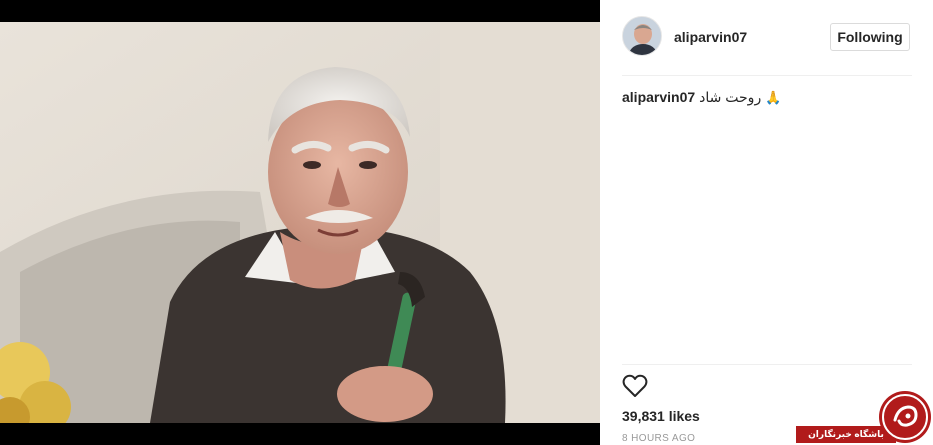  What do you see at coordinates (661, 416) in the screenshot?
I see `likes-count: 39,831 likes` at bounding box center [661, 416].